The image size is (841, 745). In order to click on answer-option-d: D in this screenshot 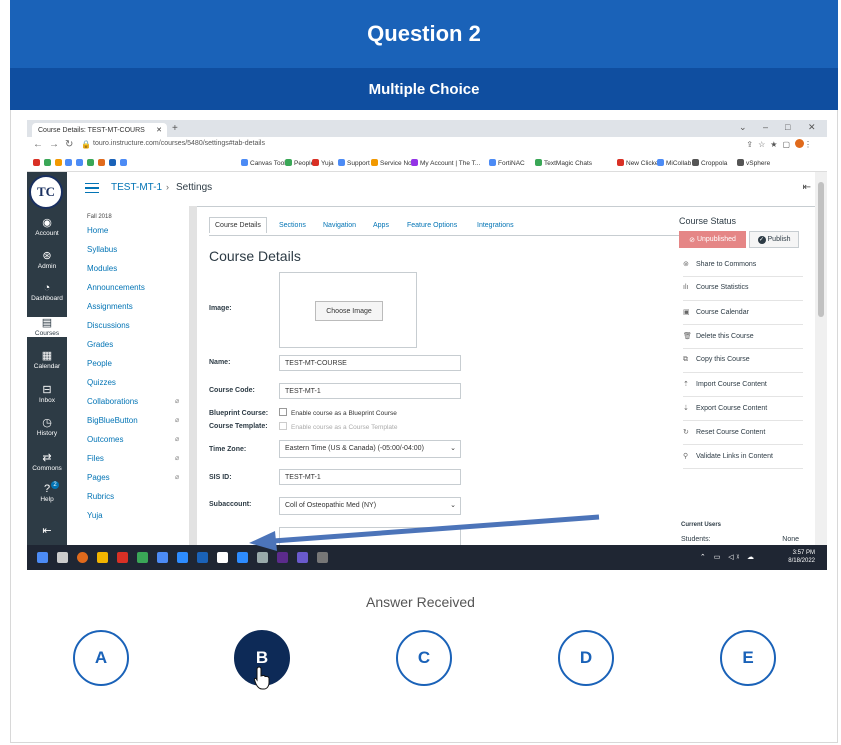, I will do `click(586, 658)`.